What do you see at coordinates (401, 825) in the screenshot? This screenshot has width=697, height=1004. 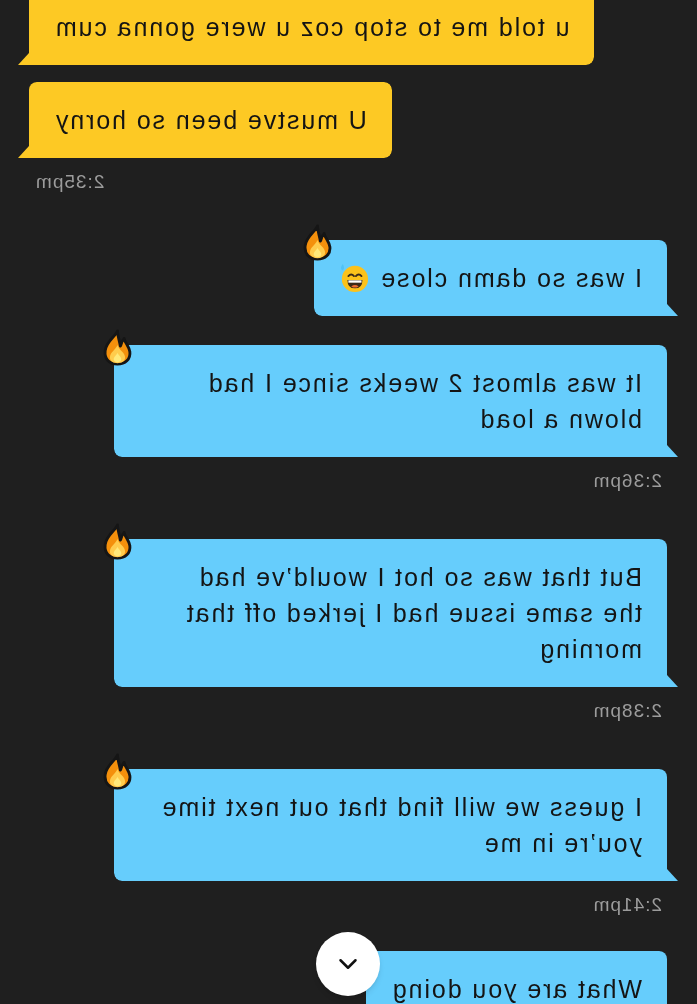 I see `message-text: I guess we will find that out next time you’re in me` at bounding box center [401, 825].